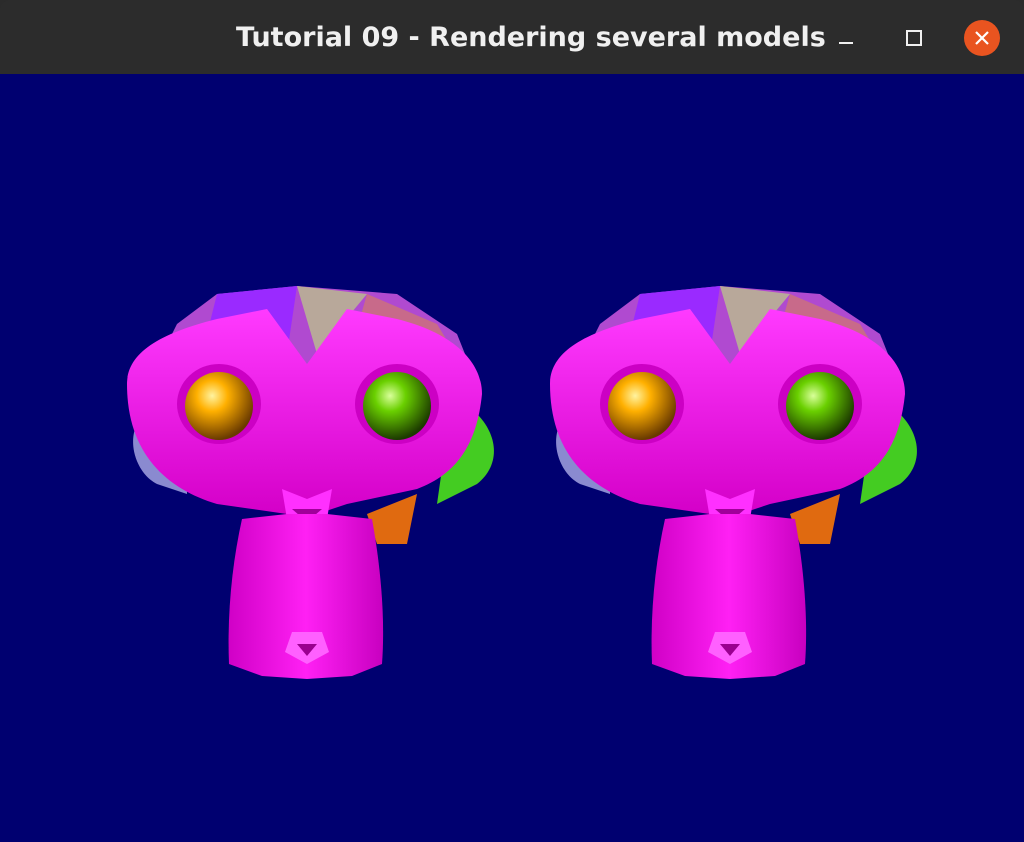  I want to click on maximize-button, so click(914, 38).